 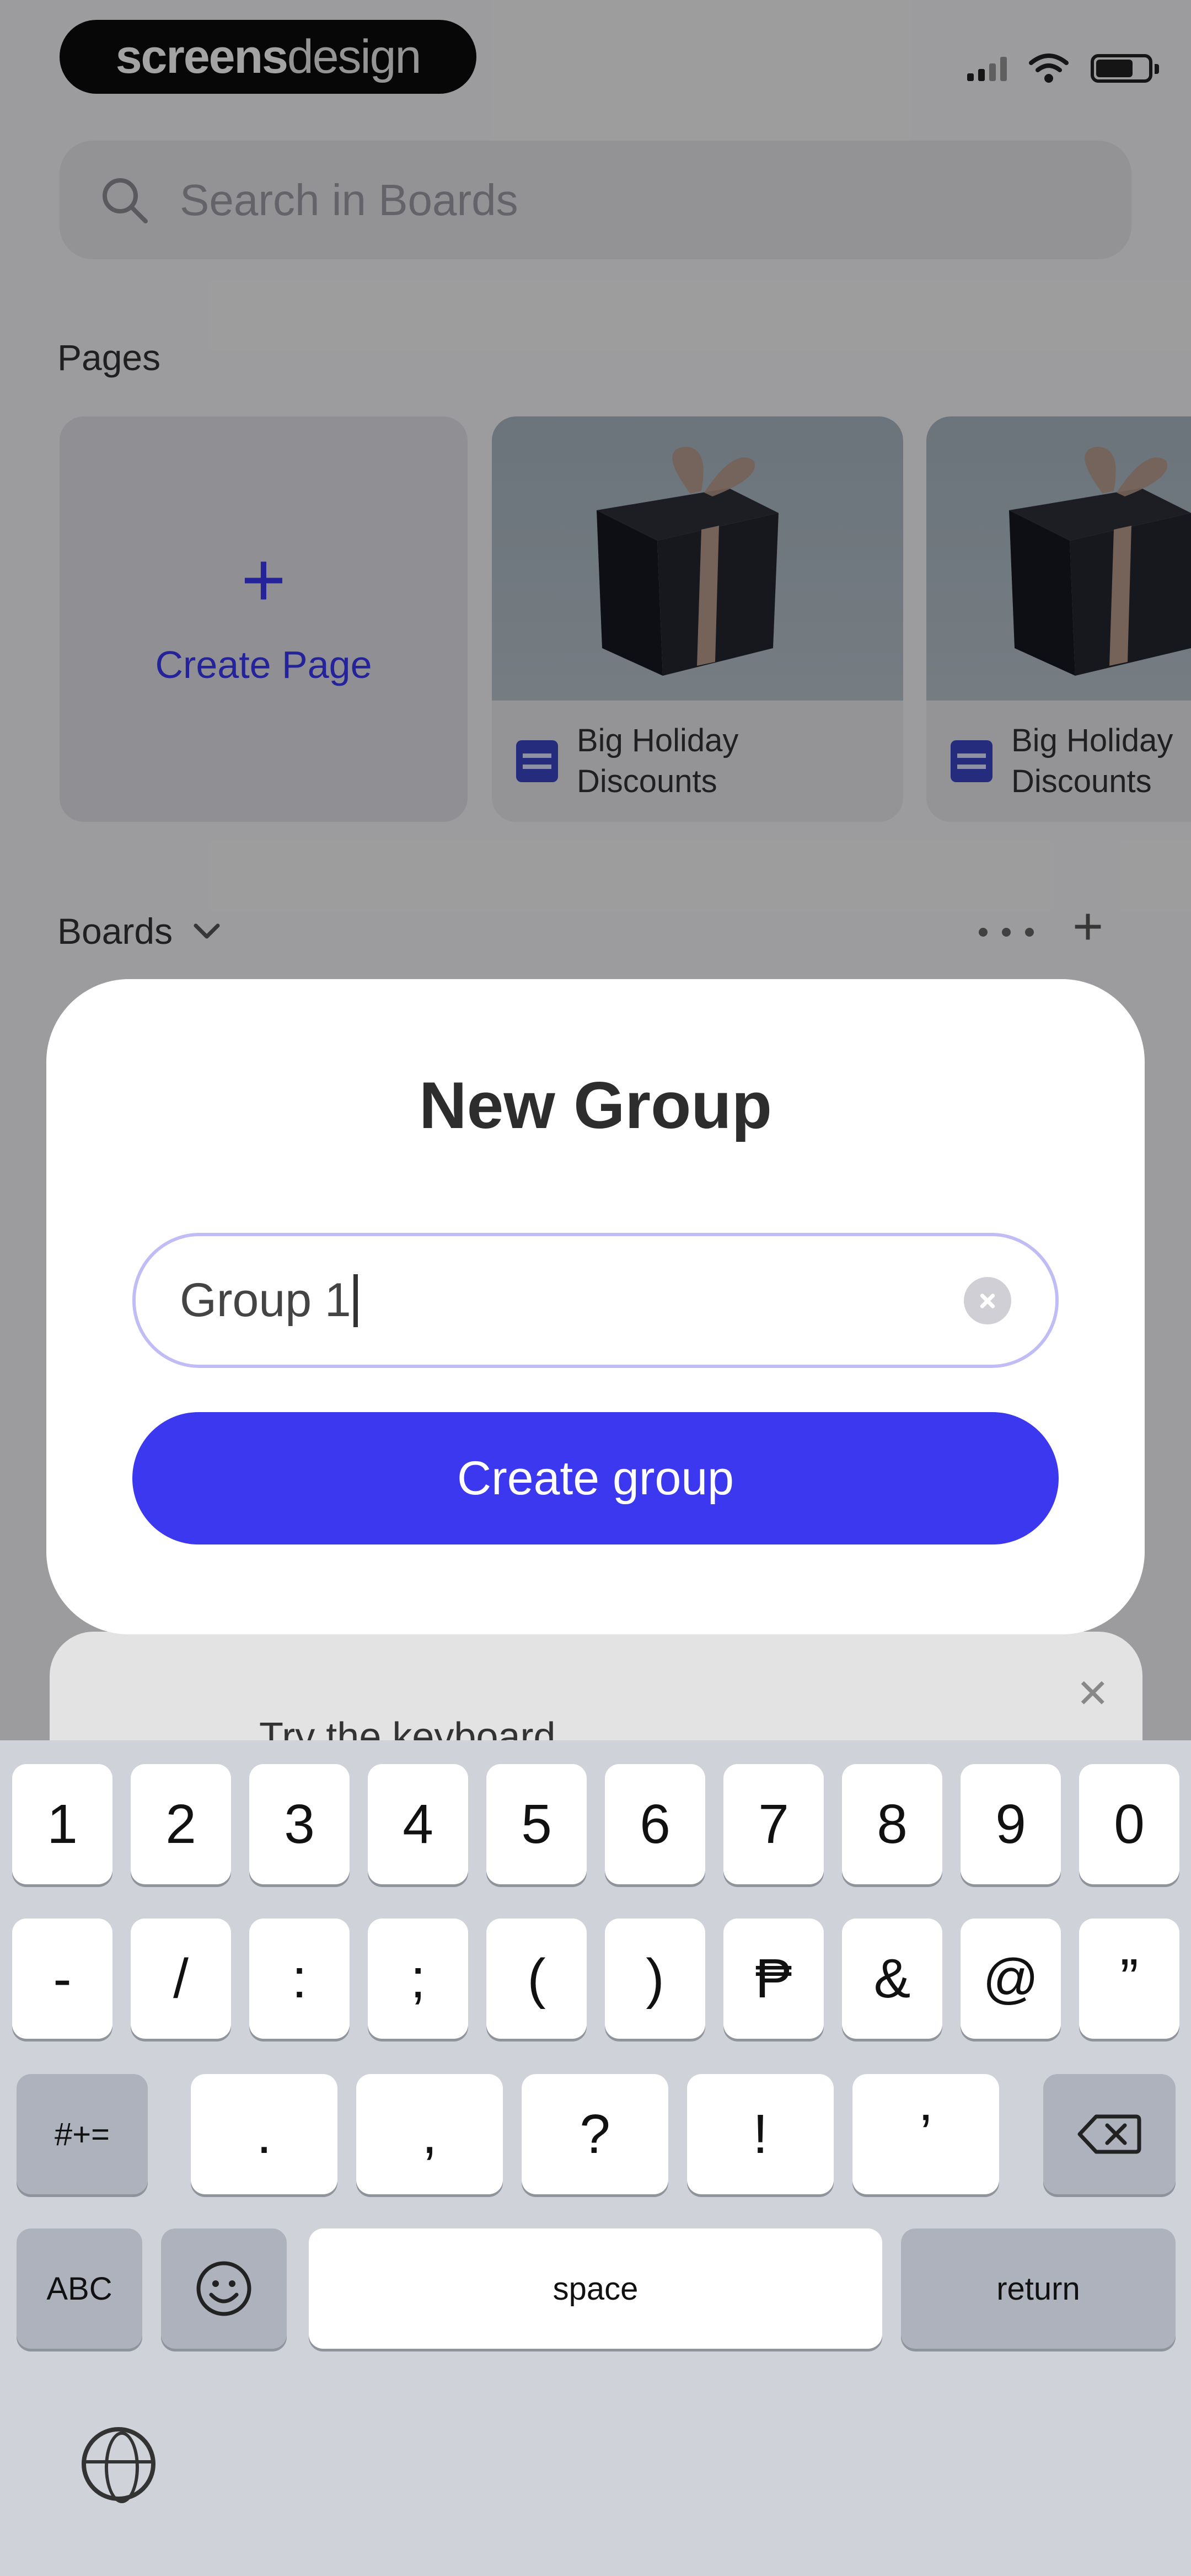 What do you see at coordinates (595, 2288) in the screenshot?
I see `space-key: space` at bounding box center [595, 2288].